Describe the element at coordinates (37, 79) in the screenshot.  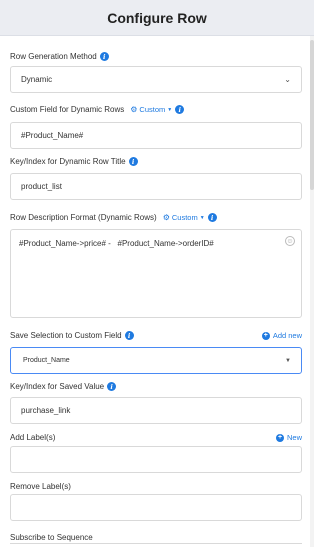
I see `row-generation-value: Dynamic` at that location.